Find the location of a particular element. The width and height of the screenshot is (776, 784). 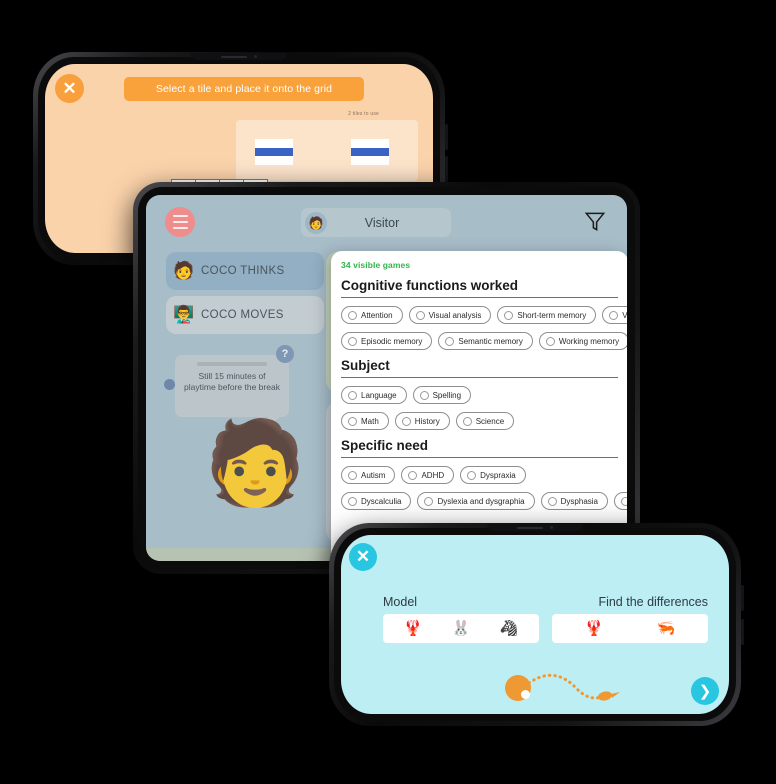

sidebar-item-coco-moves: 👨‍🏫 COCO MOVES is located at coordinates (245, 315).